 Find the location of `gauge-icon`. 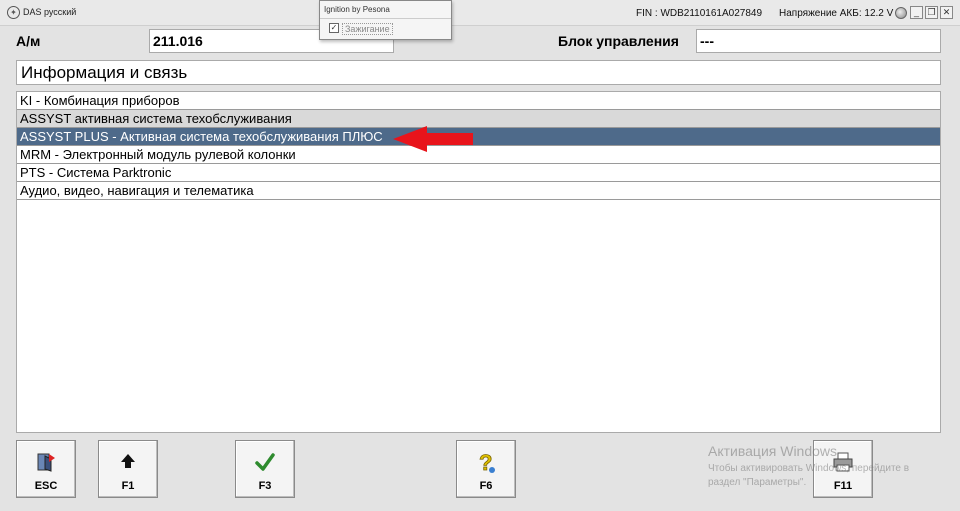

gauge-icon is located at coordinates (901, 13).